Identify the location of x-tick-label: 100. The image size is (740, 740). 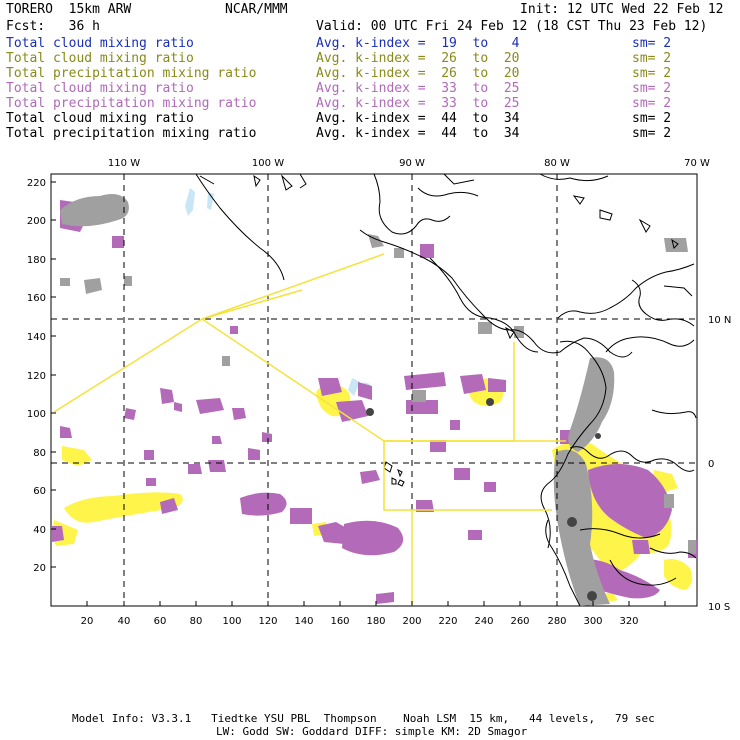
(231, 621).